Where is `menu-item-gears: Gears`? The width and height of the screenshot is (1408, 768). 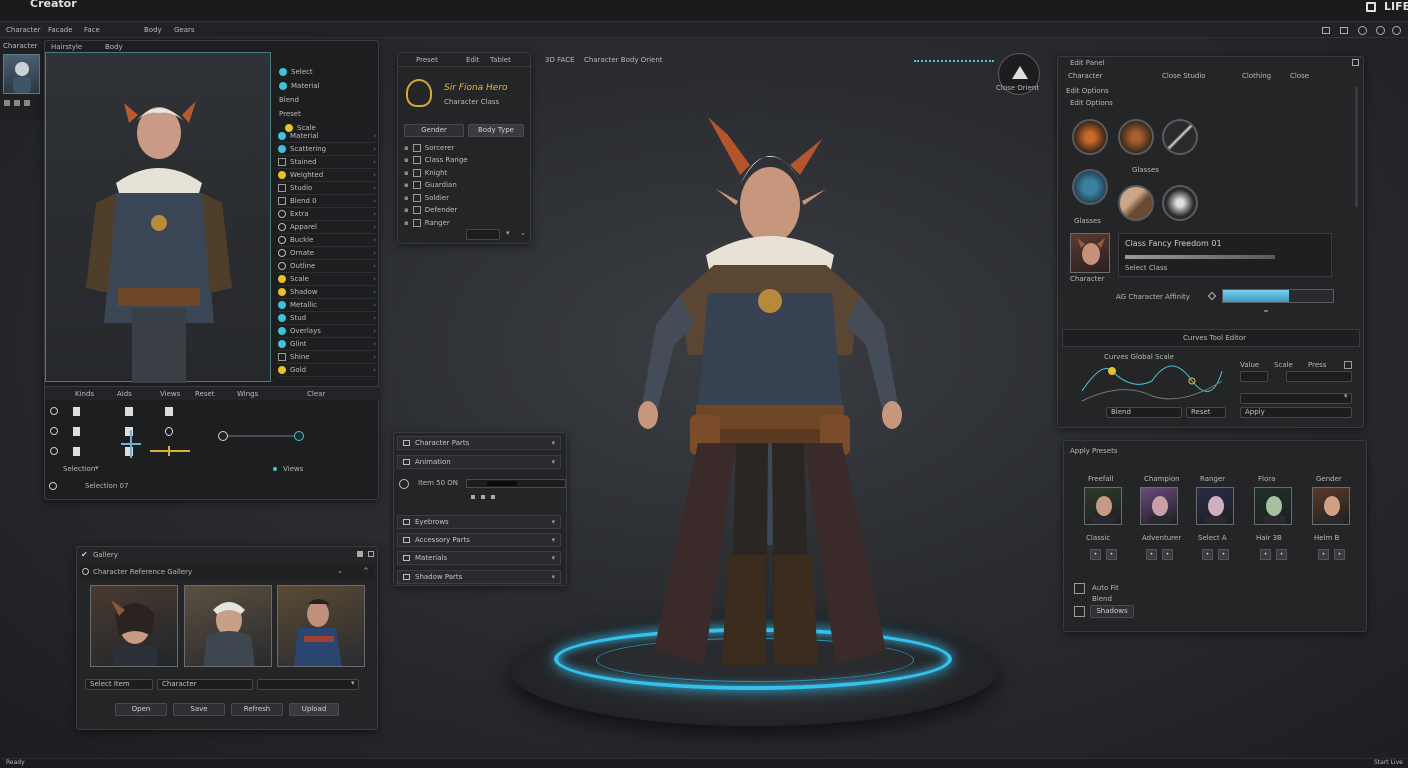
menu-item-gears: Gears is located at coordinates (184, 30).